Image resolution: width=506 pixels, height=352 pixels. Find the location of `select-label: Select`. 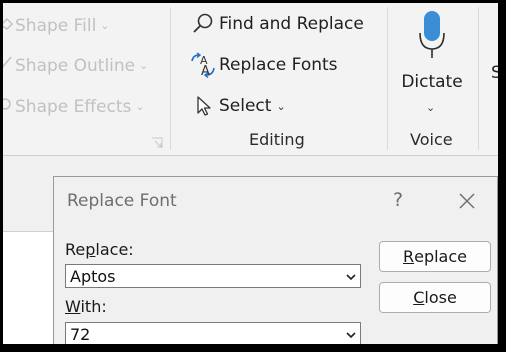

select-label: Select is located at coordinates (245, 106).